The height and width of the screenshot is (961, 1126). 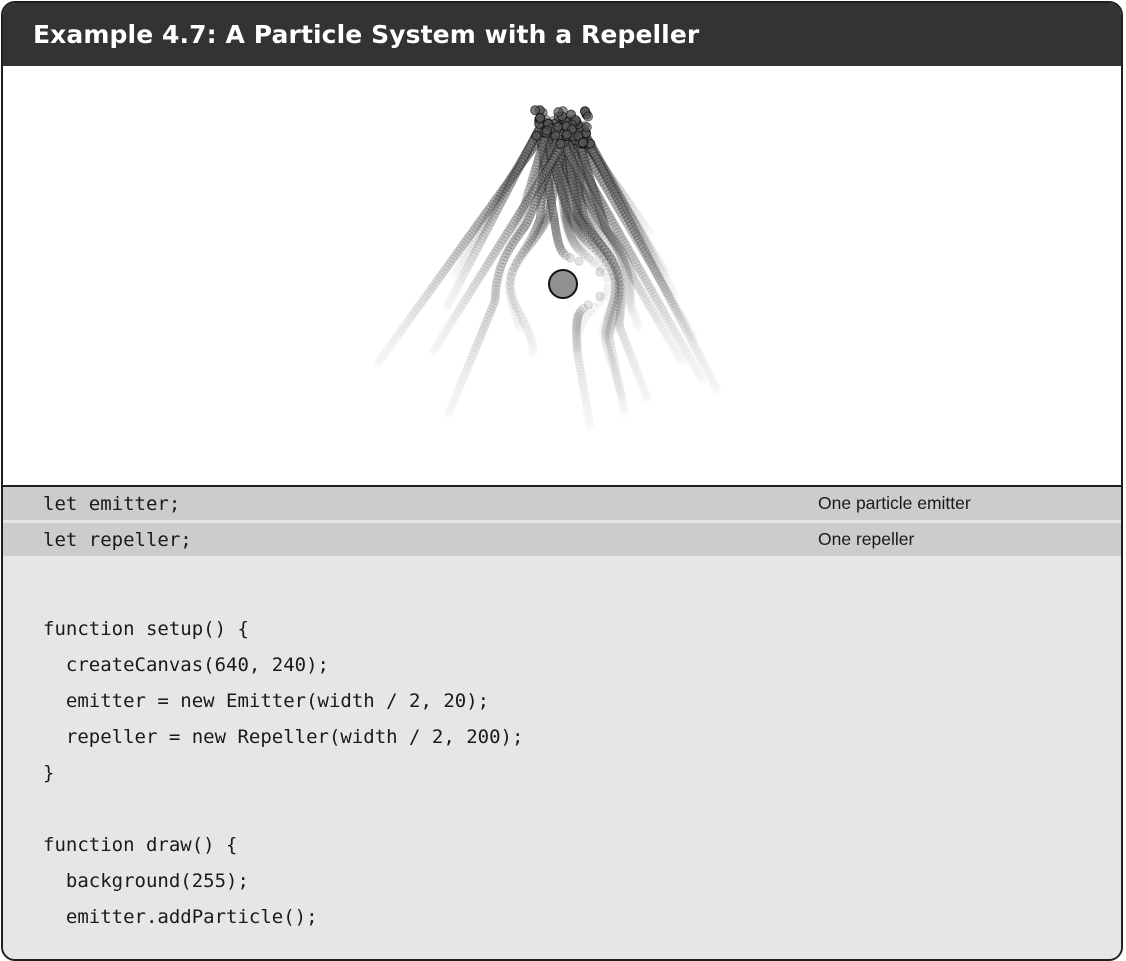 I want to click on code-line: function setup() {, so click(x=562, y=629).